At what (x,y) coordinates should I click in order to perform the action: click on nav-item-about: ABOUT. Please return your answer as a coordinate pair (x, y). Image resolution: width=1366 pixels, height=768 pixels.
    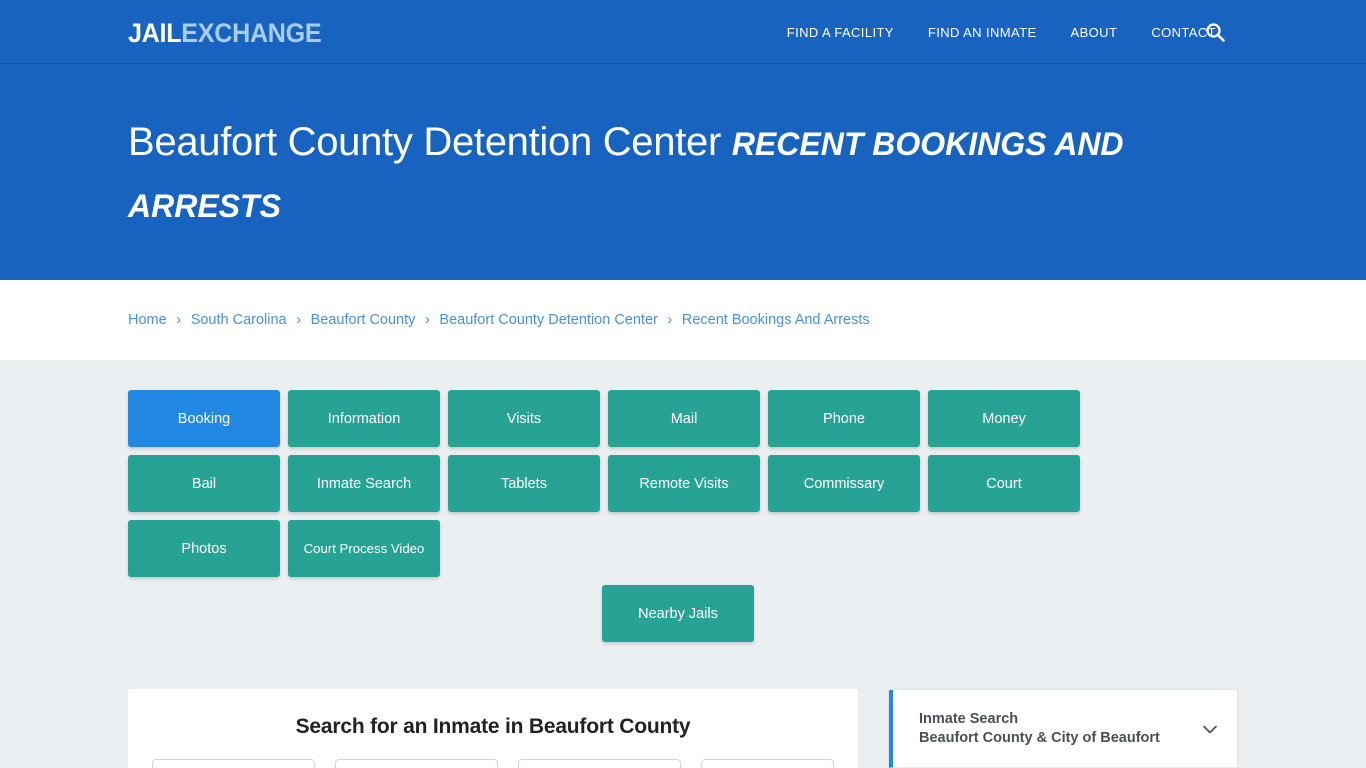
    Looking at the image, I should click on (1094, 32).